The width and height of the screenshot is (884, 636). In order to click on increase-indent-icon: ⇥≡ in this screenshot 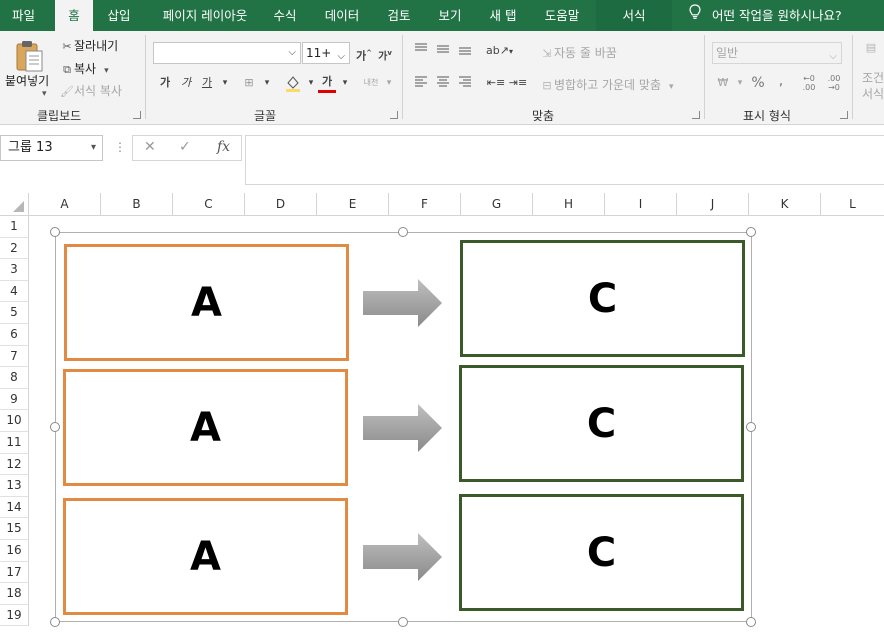, I will do `click(518, 83)`.